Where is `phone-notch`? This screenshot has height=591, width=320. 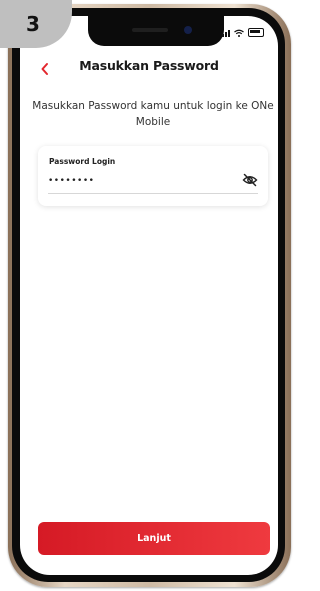
phone-notch is located at coordinates (156, 31).